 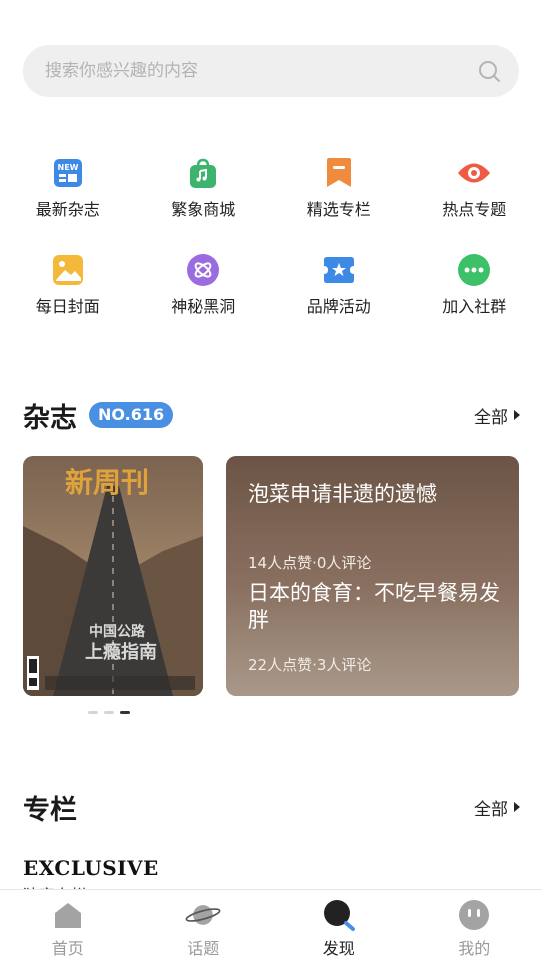 What do you see at coordinates (474, 209) in the screenshot?
I see `grid-item-label: 热点专题` at bounding box center [474, 209].